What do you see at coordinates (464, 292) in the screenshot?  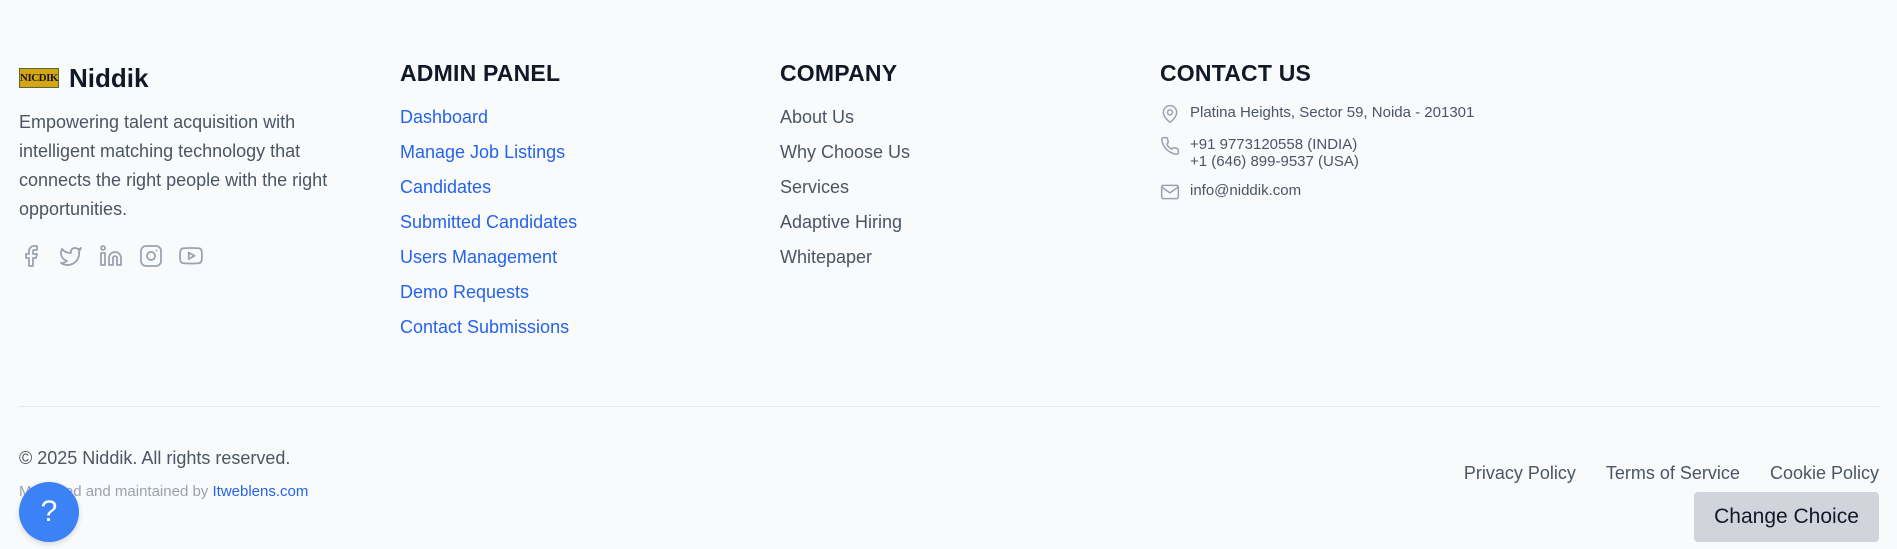 I see `link-demo-requests: Demo Requests` at bounding box center [464, 292].